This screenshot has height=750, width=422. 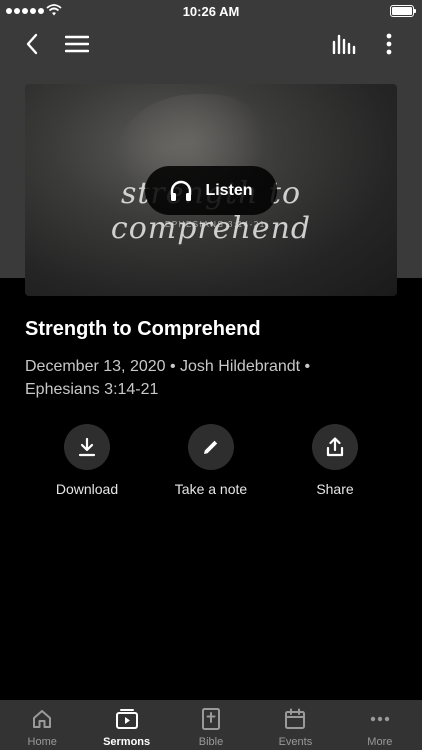 What do you see at coordinates (87, 489) in the screenshot?
I see `download-label: Download` at bounding box center [87, 489].